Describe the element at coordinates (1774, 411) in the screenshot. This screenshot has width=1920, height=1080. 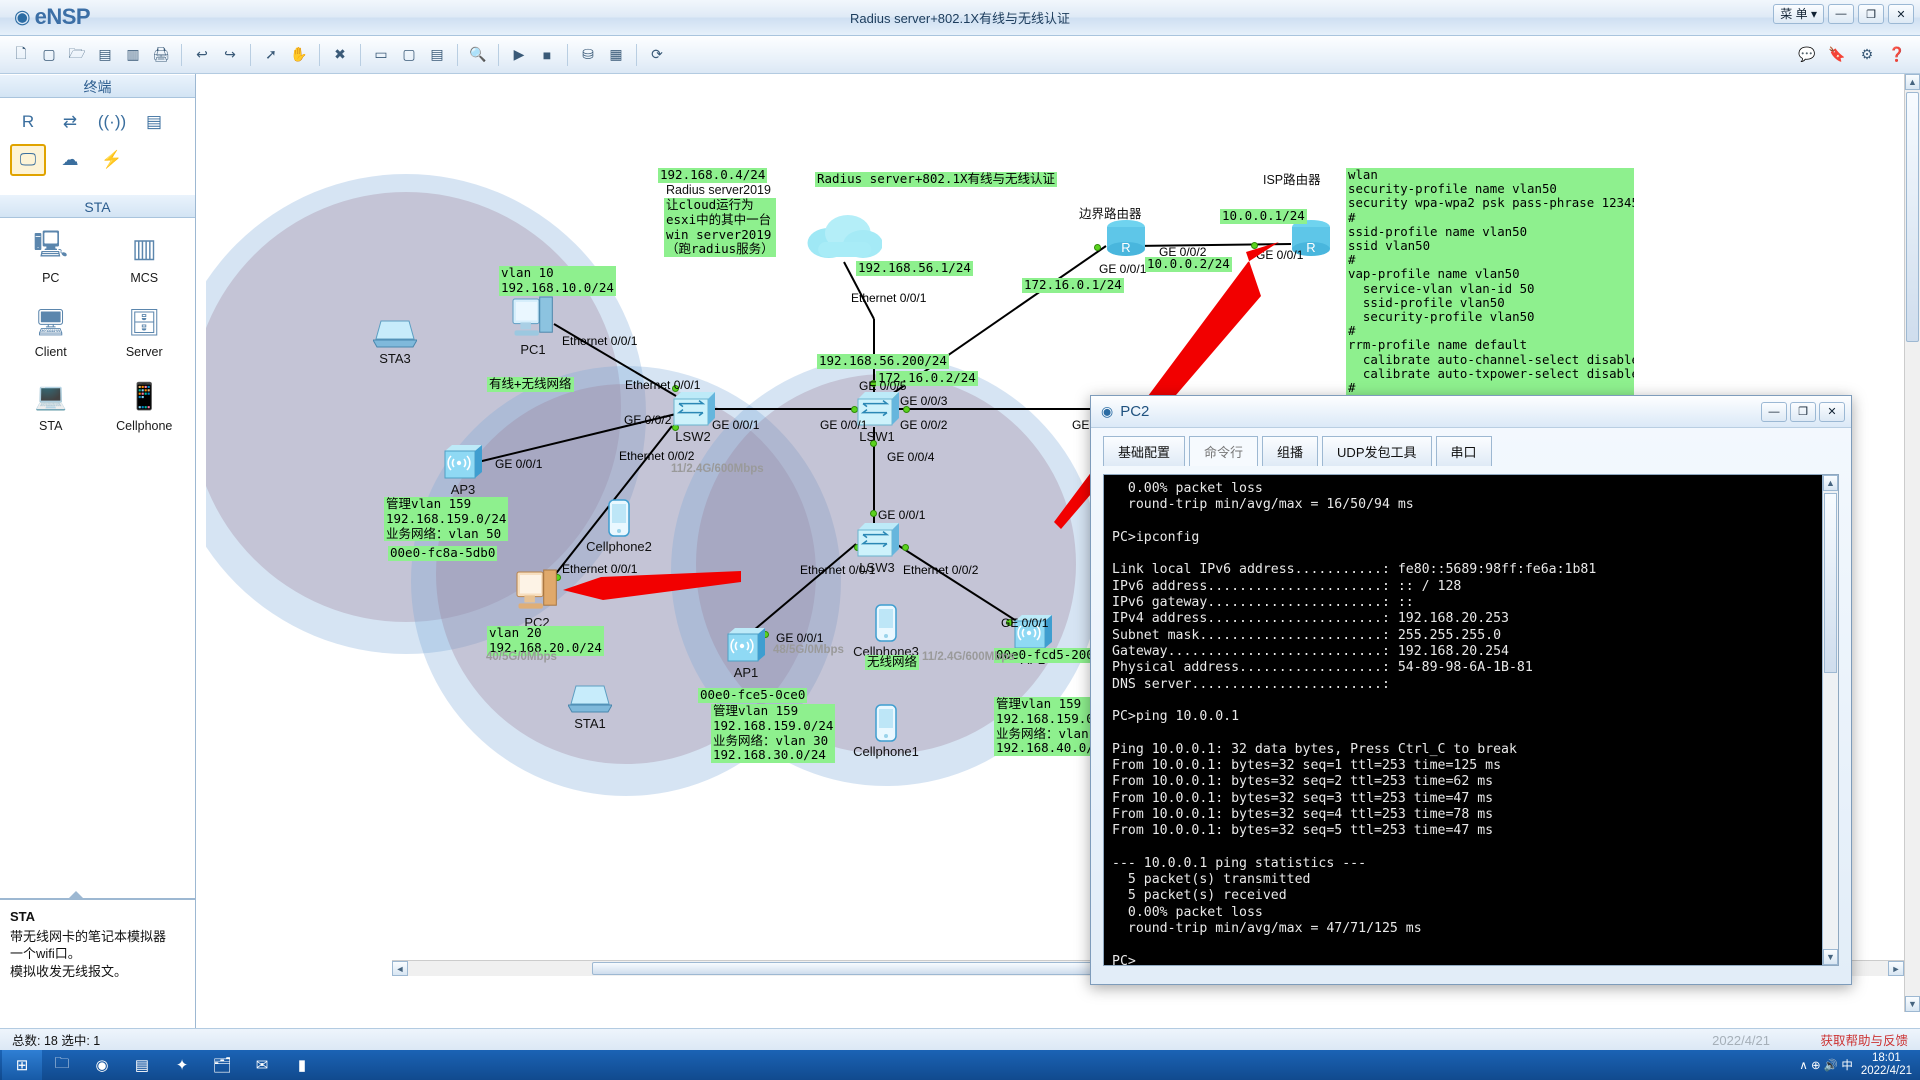
I see `pc2-minimize-button: —` at that location.